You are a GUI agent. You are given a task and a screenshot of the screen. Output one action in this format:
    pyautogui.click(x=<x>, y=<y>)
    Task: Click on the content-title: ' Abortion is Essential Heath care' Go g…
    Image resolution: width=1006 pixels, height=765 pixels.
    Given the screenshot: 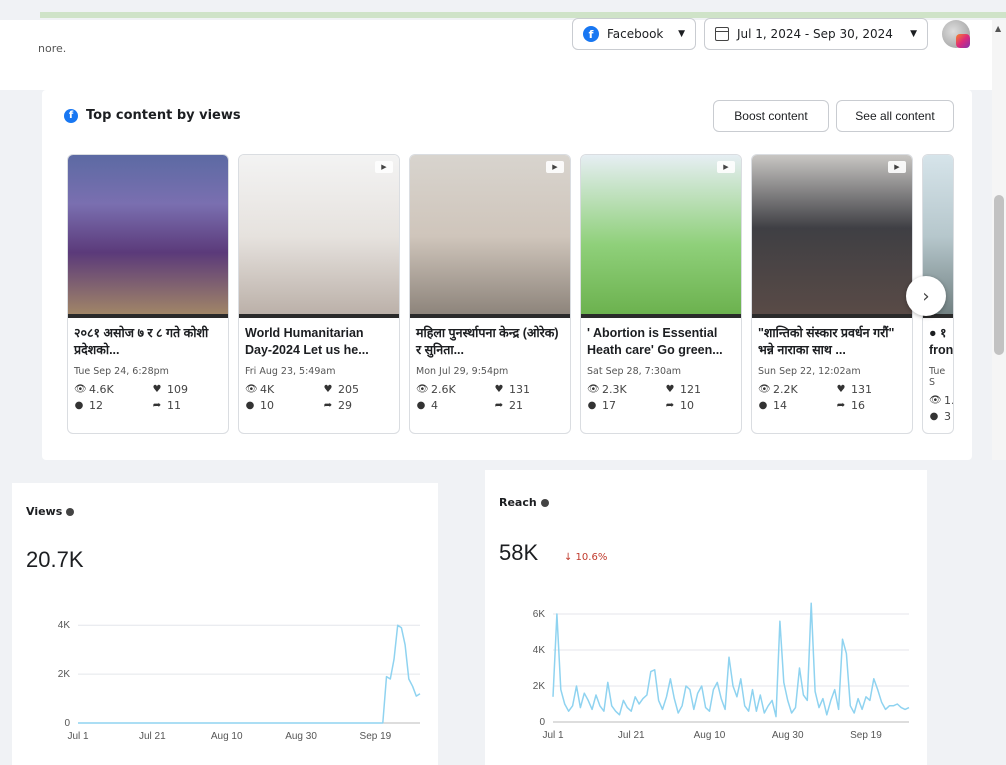 What is the action you would take?
    pyautogui.click(x=661, y=340)
    